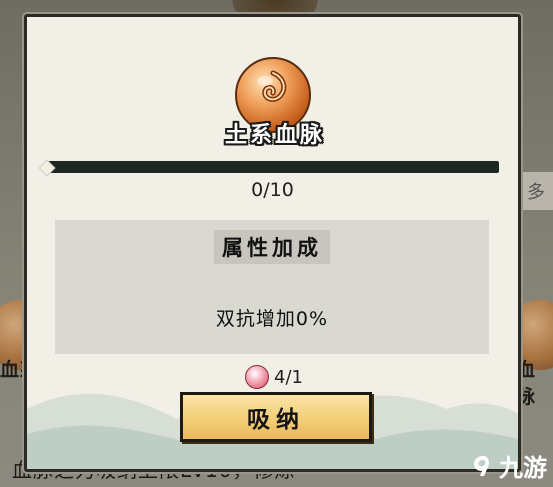 This screenshot has width=553, height=487. I want to click on cost-text: 4/1, so click(288, 377).